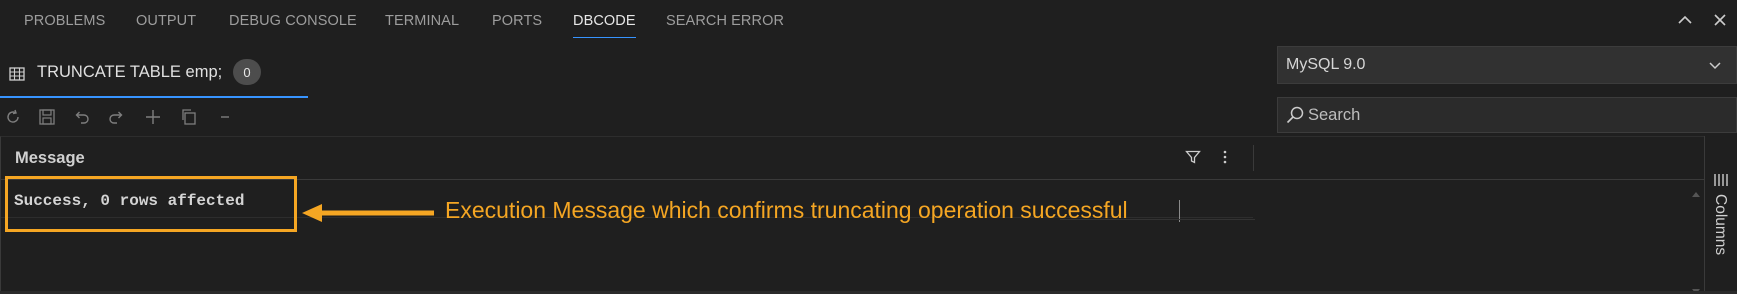 Image resolution: width=1737 pixels, height=294 pixels. Describe the element at coordinates (725, 21) in the screenshot. I see `tab-search-error: SEARCH ERROR` at that location.